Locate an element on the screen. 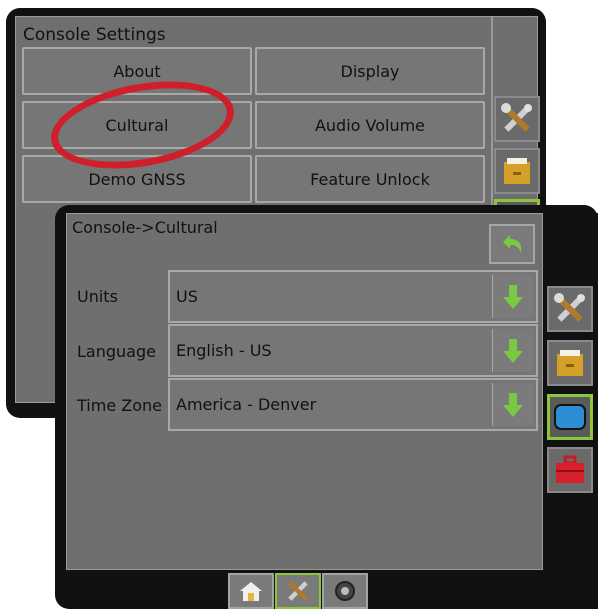 This screenshot has width=598, height=609. display-button: Display is located at coordinates (370, 71).